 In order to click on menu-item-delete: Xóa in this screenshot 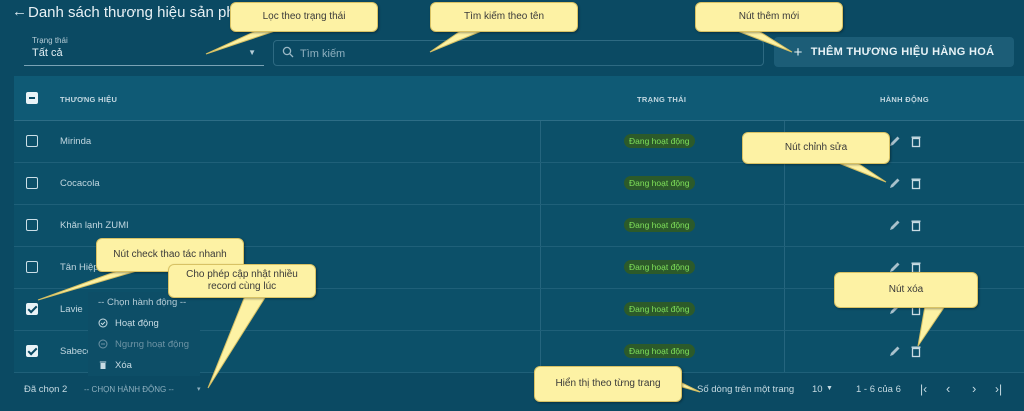, I will do `click(144, 365)`.